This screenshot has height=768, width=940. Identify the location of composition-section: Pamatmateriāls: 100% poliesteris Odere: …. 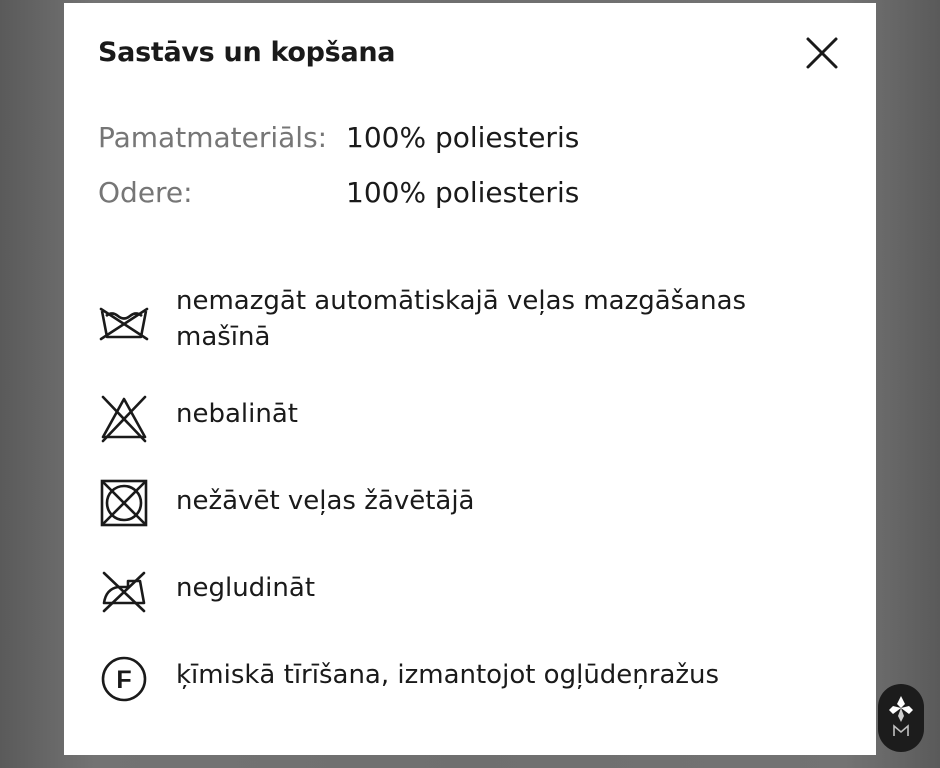
(468, 176).